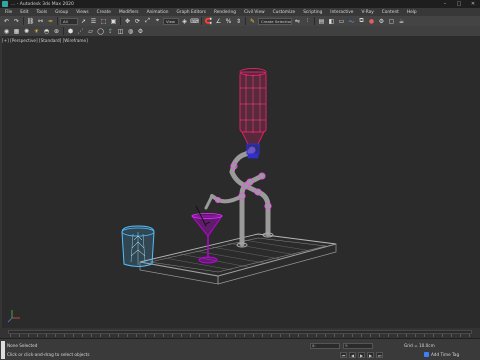 The image size is (480, 360). What do you see at coordinates (24, 12) in the screenshot?
I see `menu-edit: Edit` at bounding box center [24, 12].